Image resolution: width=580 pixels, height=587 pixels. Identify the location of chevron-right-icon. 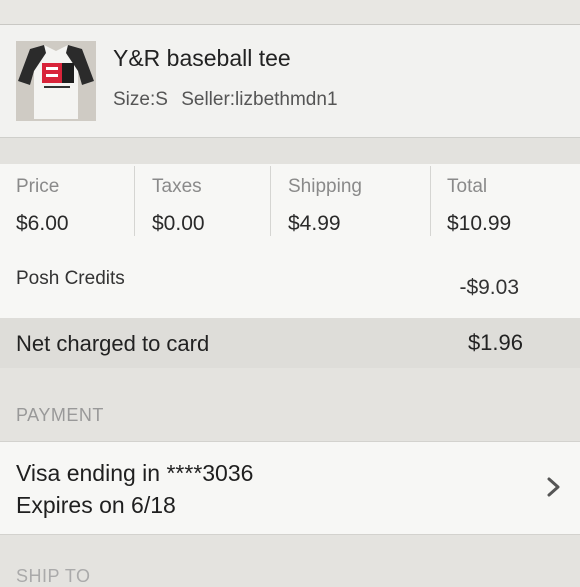
(554, 487).